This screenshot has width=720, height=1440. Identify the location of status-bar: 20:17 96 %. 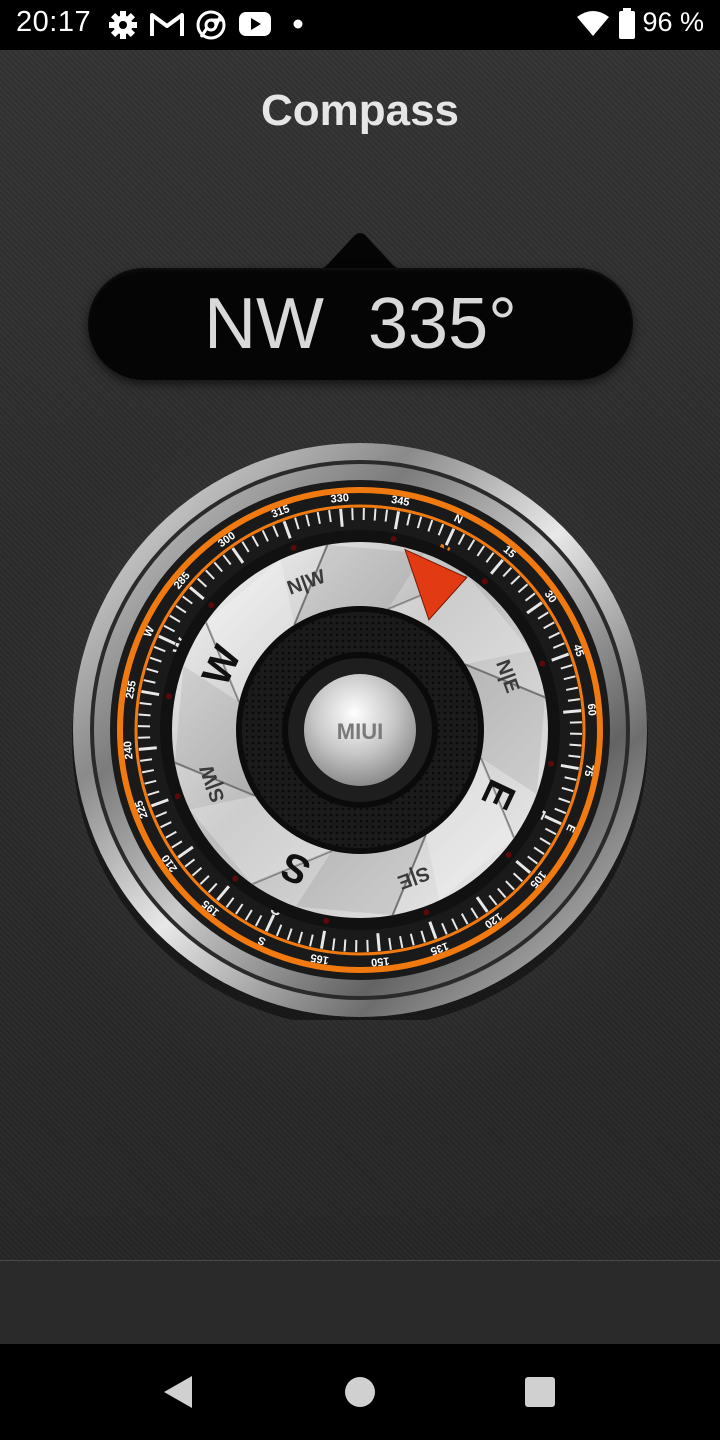
(360, 25).